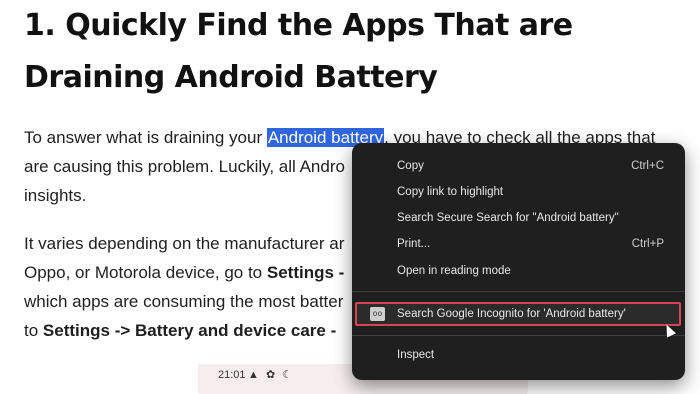  Describe the element at coordinates (647, 244) in the screenshot. I see `shortcut-print: Ctrl+P` at that location.